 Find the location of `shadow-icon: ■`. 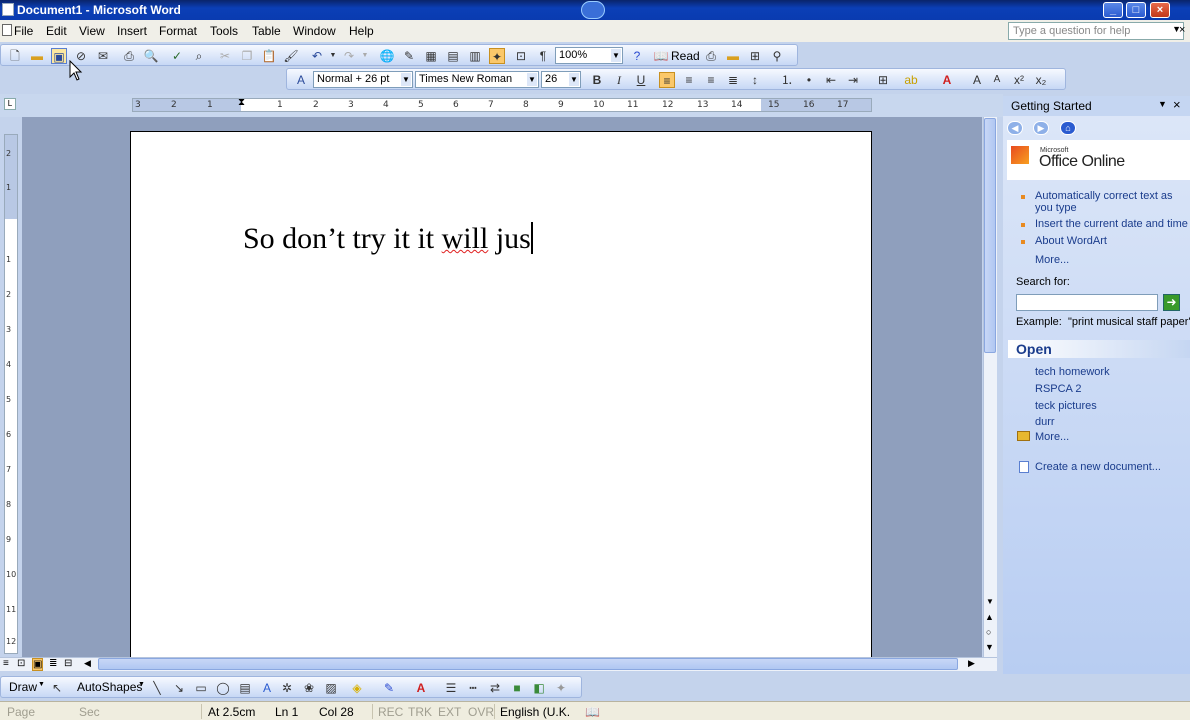

shadow-icon: ■ is located at coordinates (517, 688).